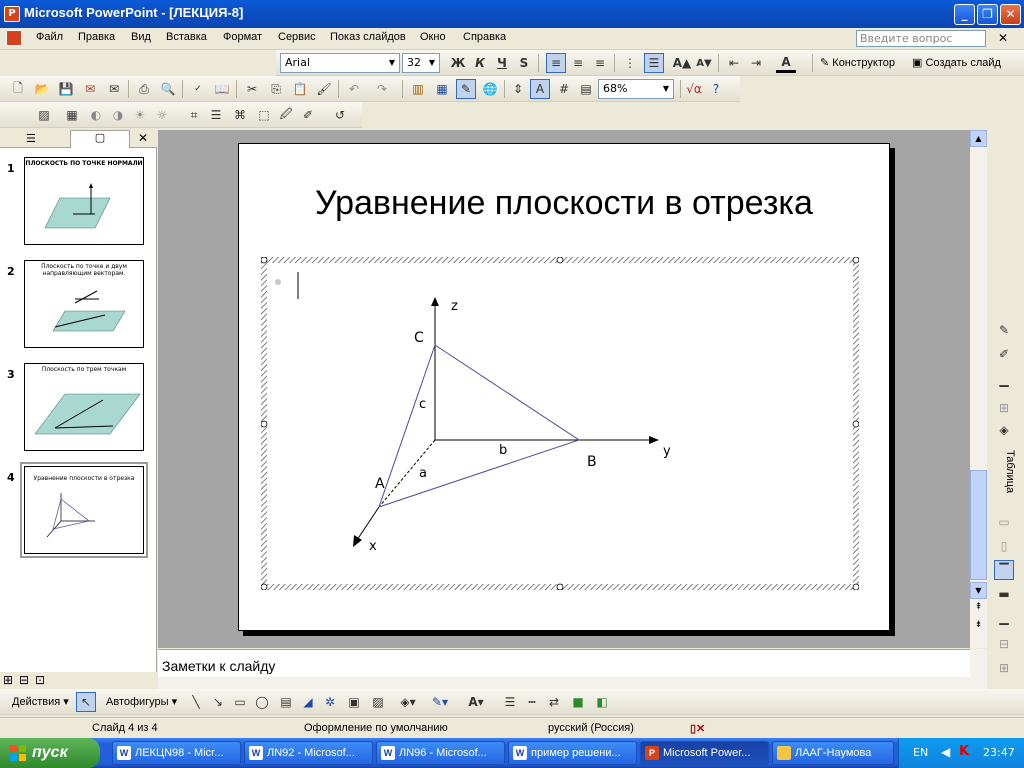 The image size is (1024, 768). What do you see at coordinates (999, 752) in the screenshot?
I see `clock: 23:47` at bounding box center [999, 752].